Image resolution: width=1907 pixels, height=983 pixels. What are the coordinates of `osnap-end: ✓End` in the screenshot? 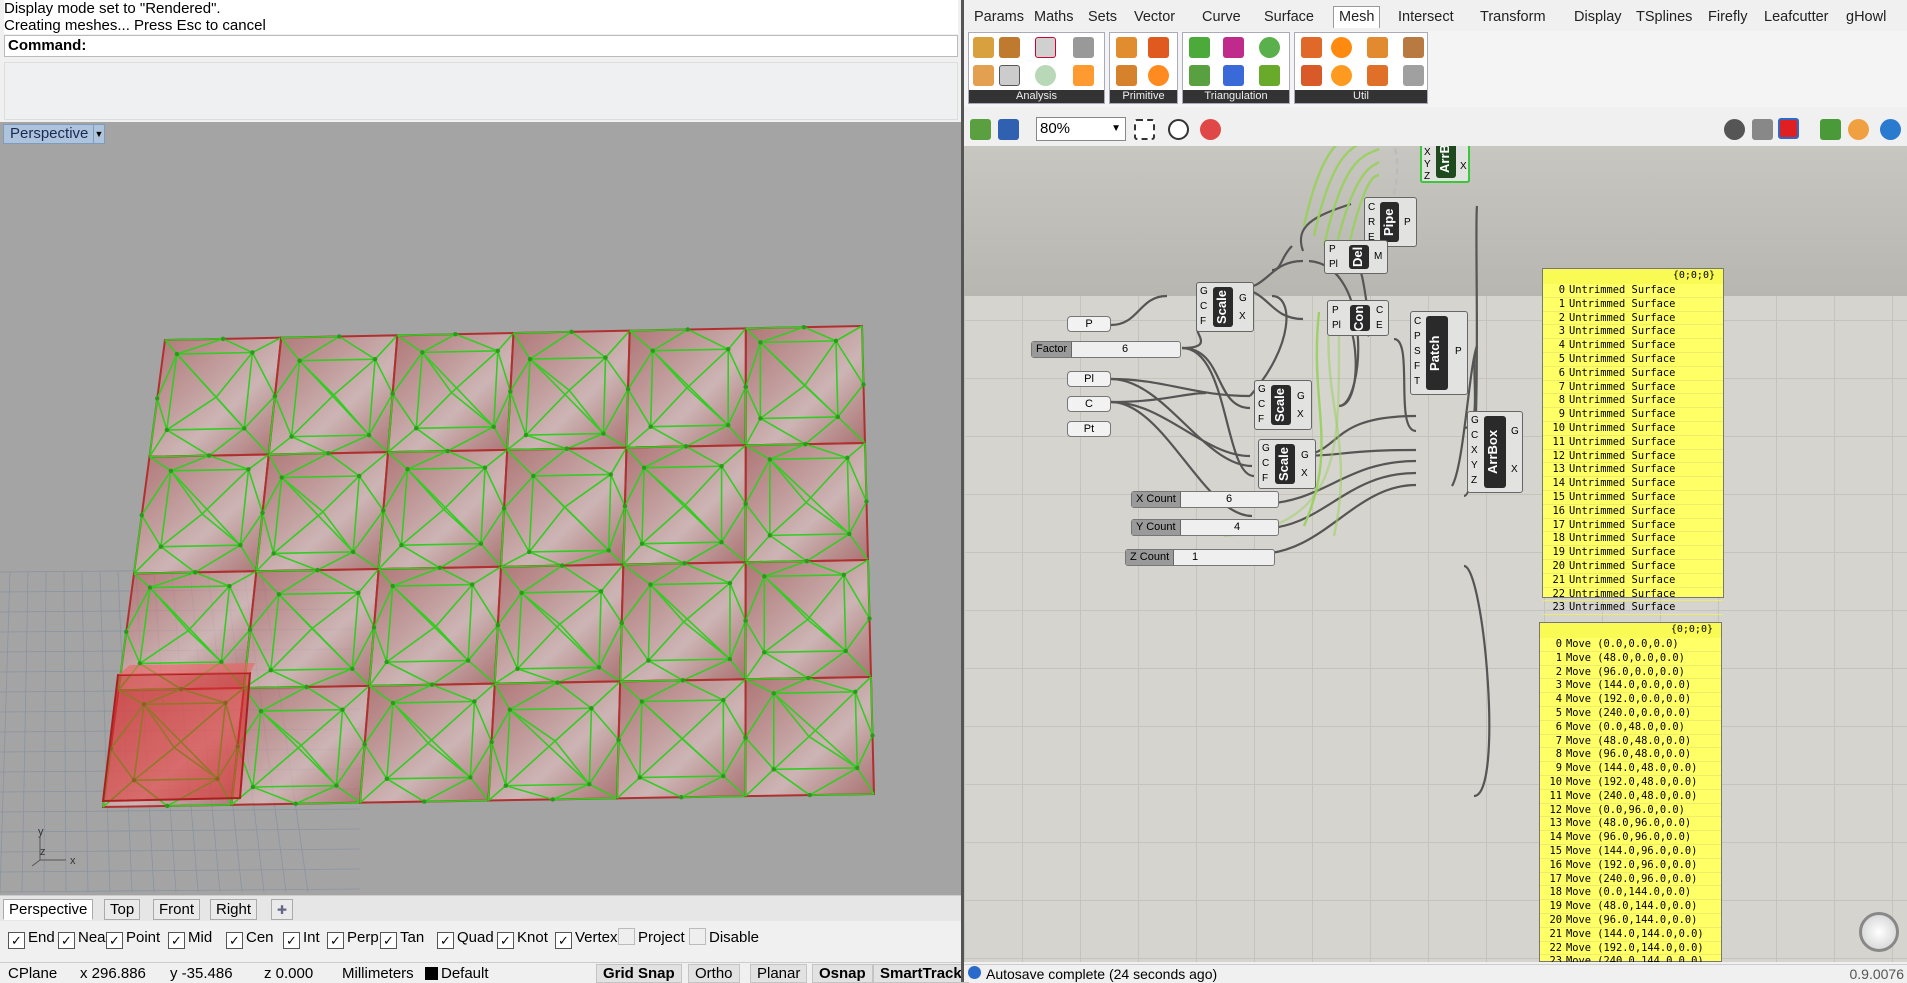 It's located at (31, 939).